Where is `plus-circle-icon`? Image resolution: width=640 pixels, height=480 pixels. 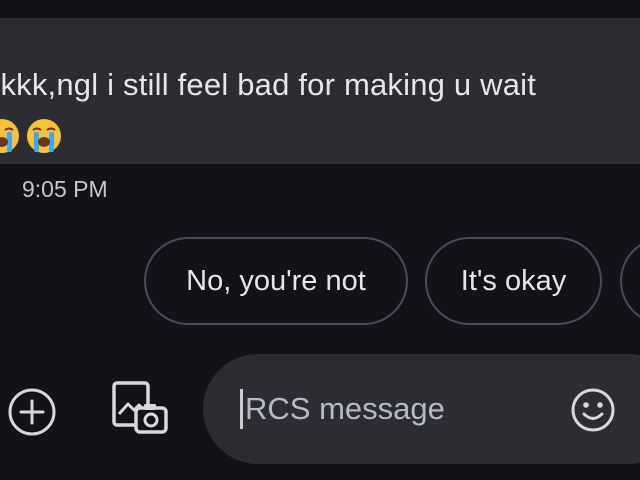
plus-circle-icon is located at coordinates (32, 412).